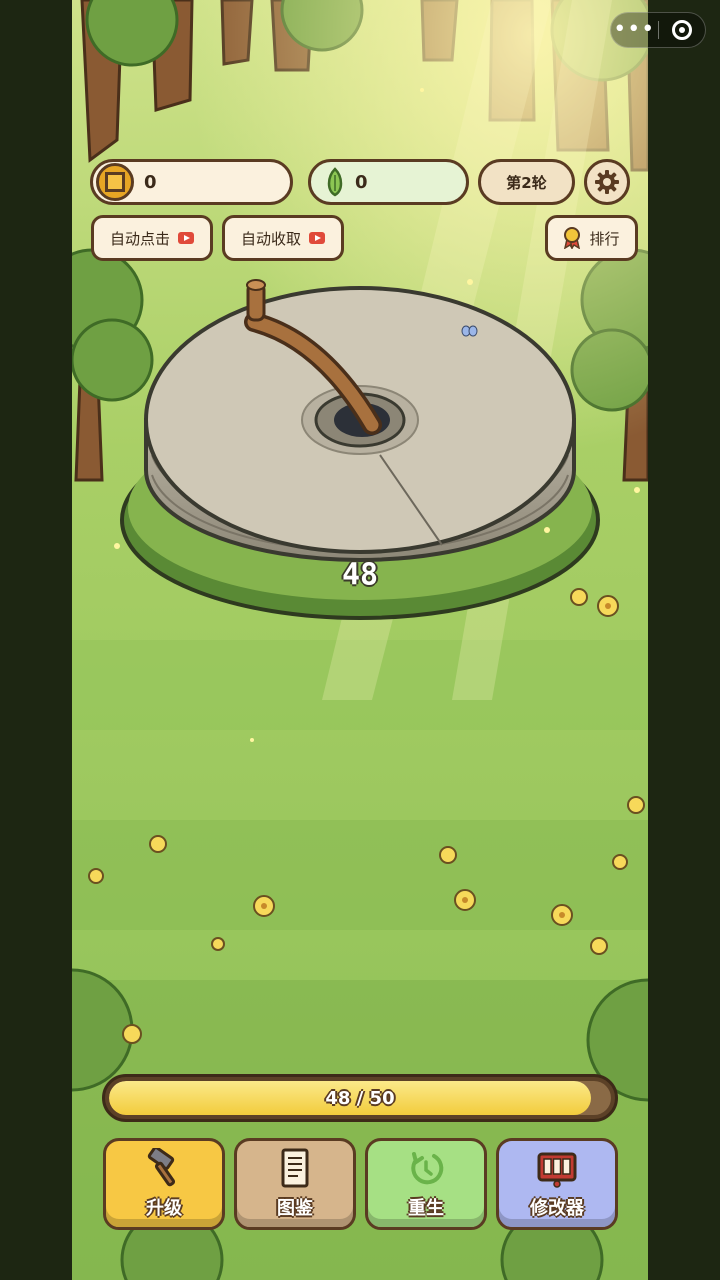 Image resolution: width=720 pixels, height=1280 pixels. What do you see at coordinates (572, 238) in the screenshot?
I see `medal-icon` at bounding box center [572, 238].